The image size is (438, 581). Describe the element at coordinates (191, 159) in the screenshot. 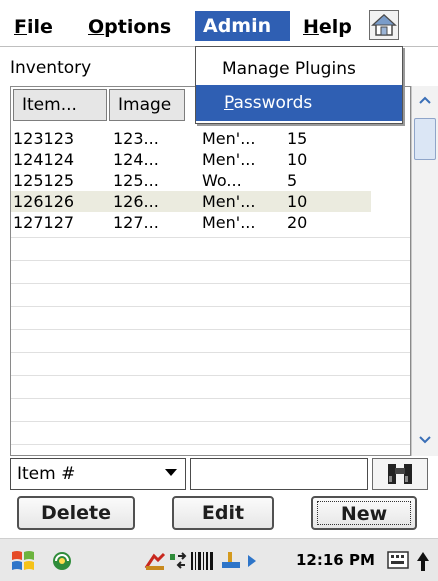

I see `table-row: 124124 124... Men'... 10` at that location.